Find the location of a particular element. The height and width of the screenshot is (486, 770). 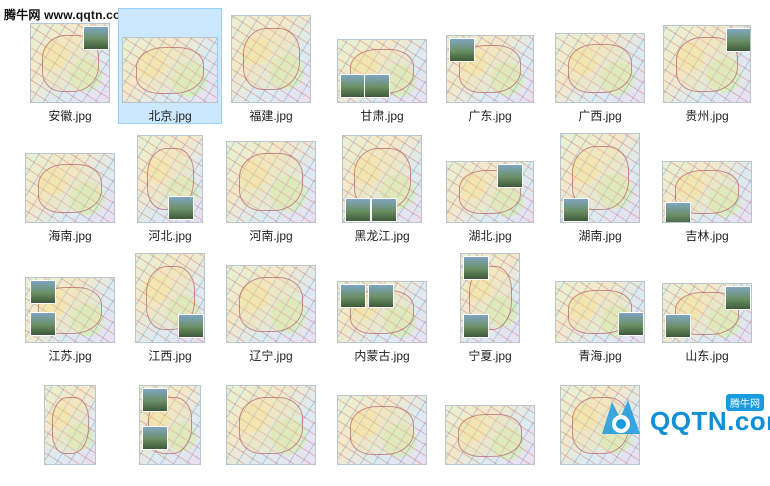

file-item: 贵州.jpg is located at coordinates (707, 66).